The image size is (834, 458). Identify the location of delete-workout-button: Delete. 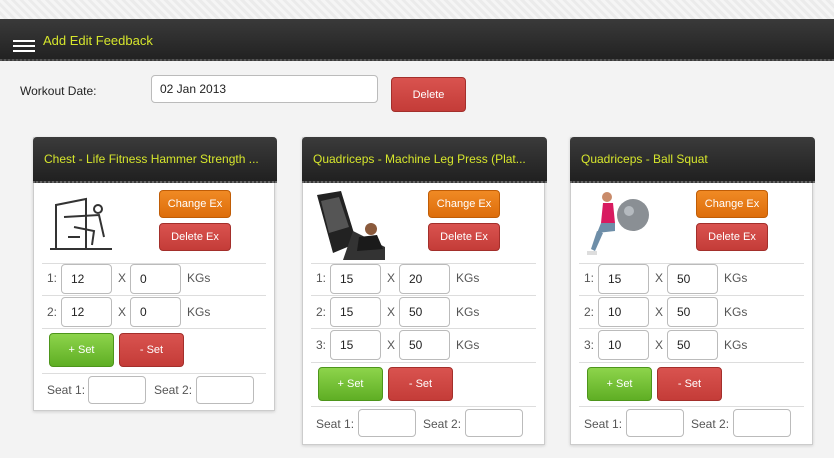
(428, 94).